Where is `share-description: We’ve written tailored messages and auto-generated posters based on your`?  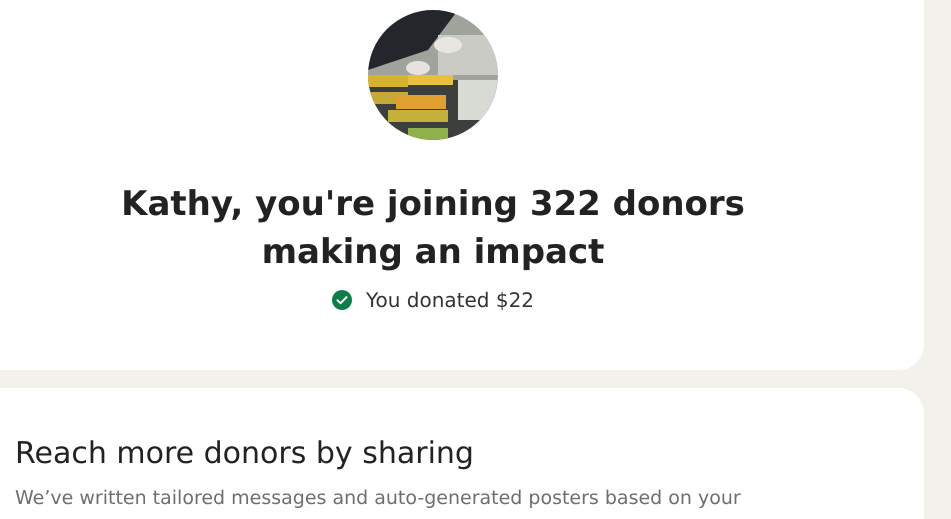 share-description: We’ve written tailored messages and auto-generated posters based on your is located at coordinates (378, 498).